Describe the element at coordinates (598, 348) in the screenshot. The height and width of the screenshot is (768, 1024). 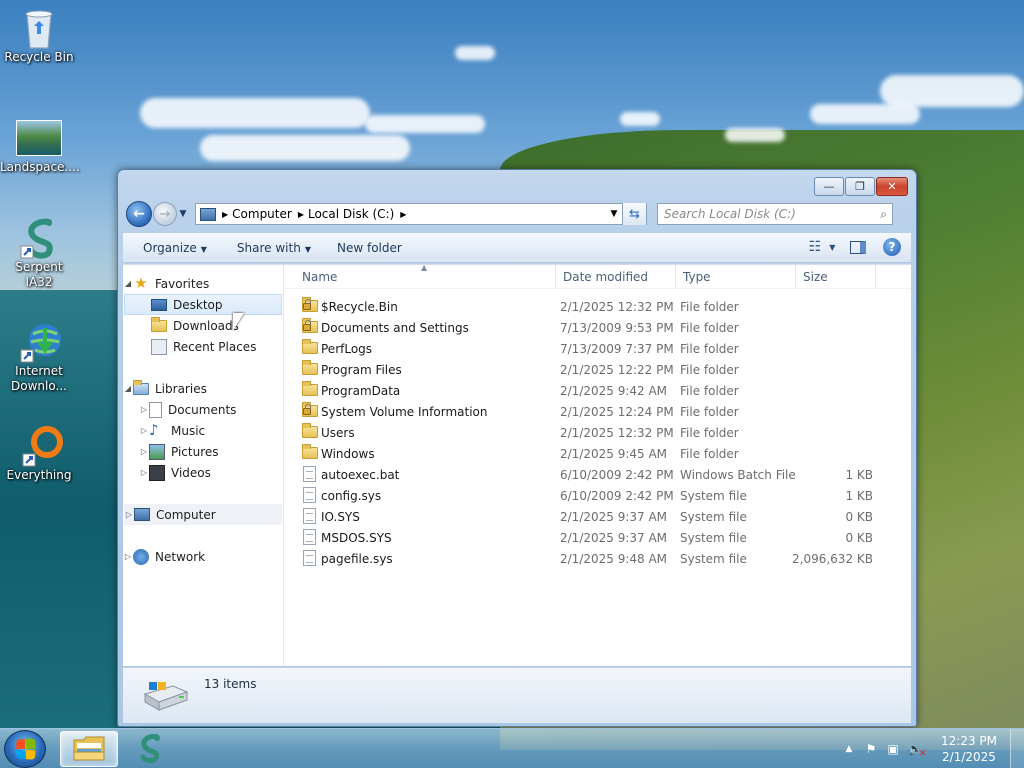
I see `file-row: PerfLogs 7/13/2009 7:37 PM File folder` at that location.